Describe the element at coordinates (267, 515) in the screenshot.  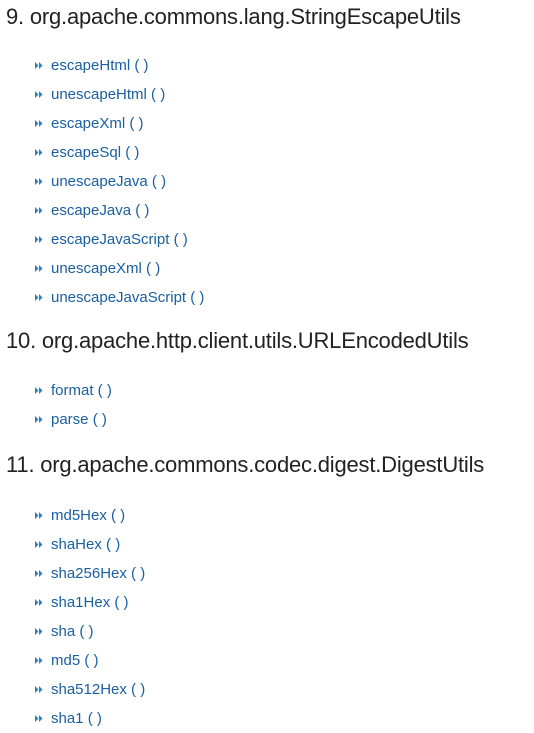
I see `list-item: md5Hex ( )` at that location.